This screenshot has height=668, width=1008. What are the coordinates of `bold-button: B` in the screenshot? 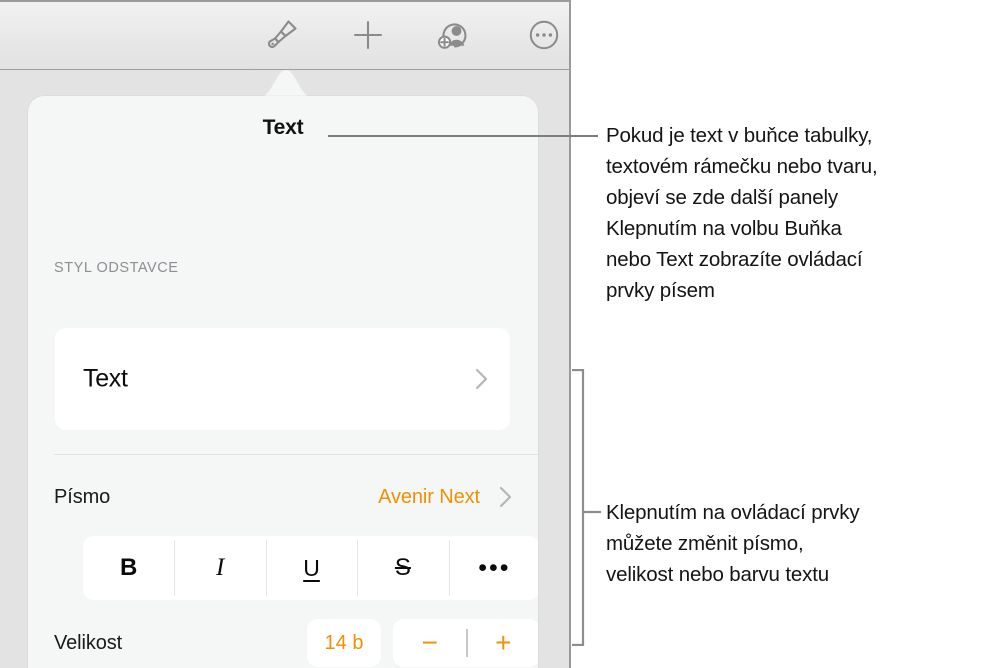 It's located at (128, 568).